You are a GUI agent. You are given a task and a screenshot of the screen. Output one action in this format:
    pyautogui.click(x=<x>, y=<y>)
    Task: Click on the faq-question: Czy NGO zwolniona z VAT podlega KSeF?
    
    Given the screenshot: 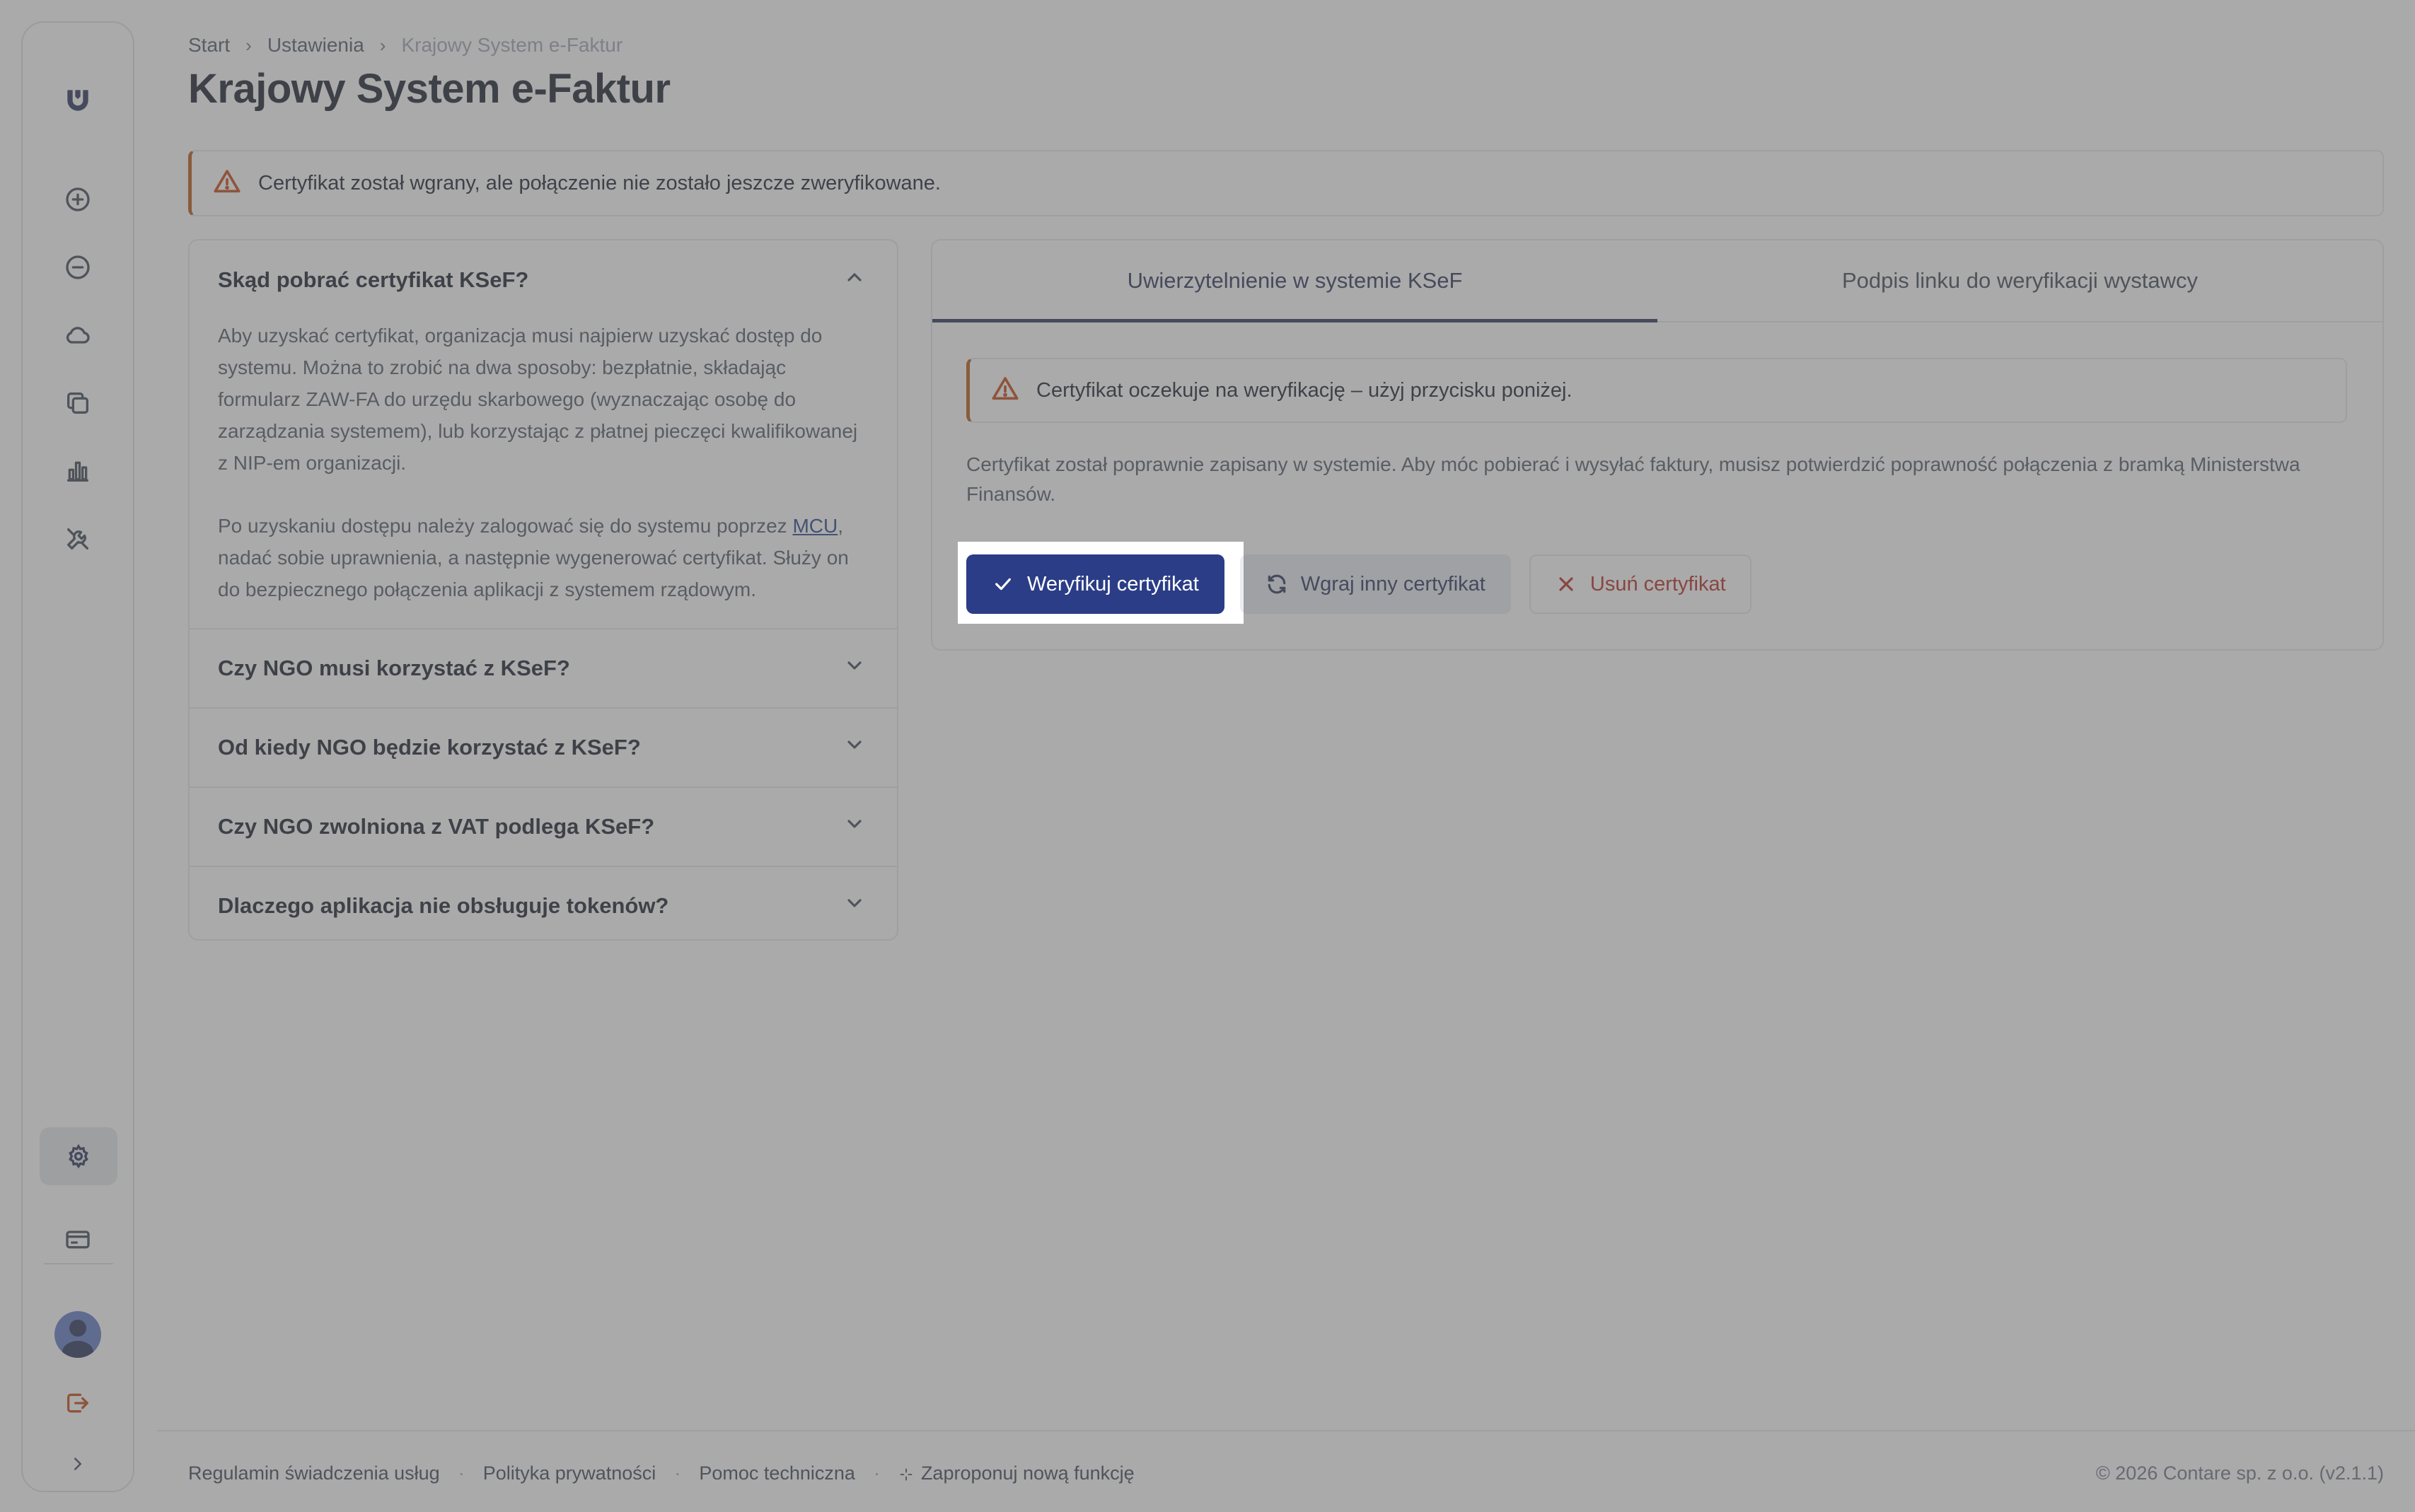 What is the action you would take?
    pyautogui.click(x=436, y=826)
    